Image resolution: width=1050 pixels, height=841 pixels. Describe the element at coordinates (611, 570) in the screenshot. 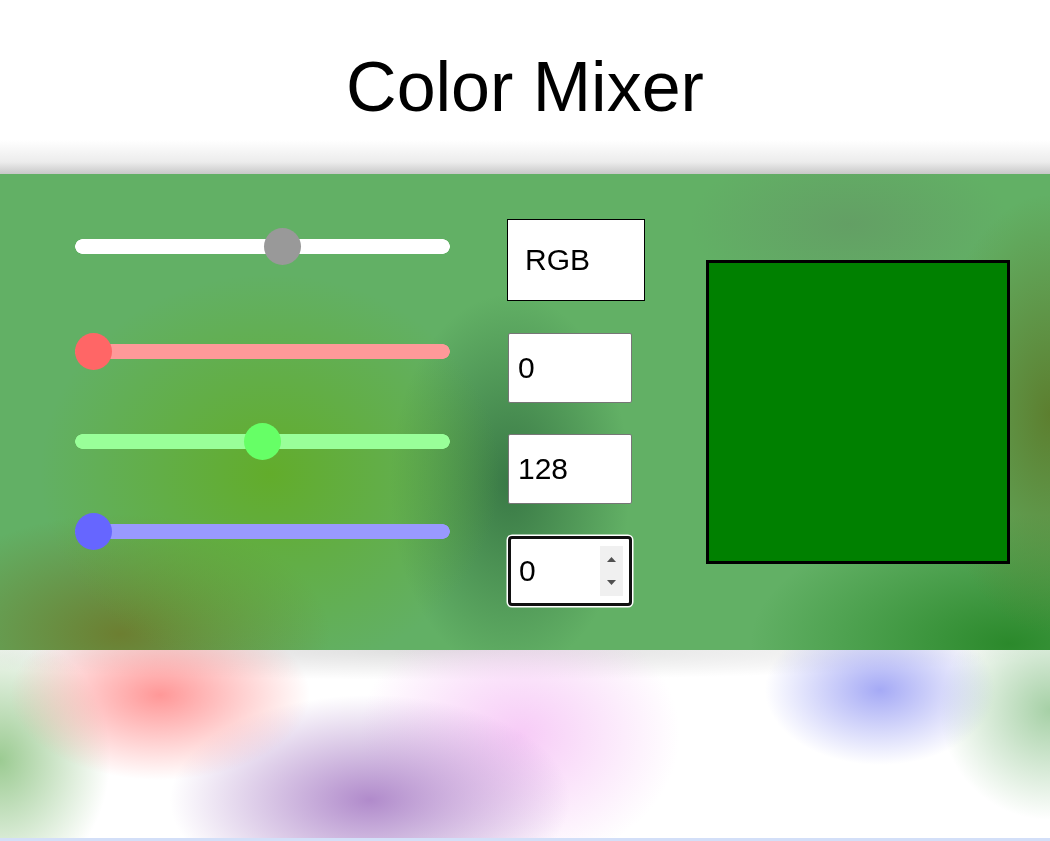

I see `spinner-icon` at that location.